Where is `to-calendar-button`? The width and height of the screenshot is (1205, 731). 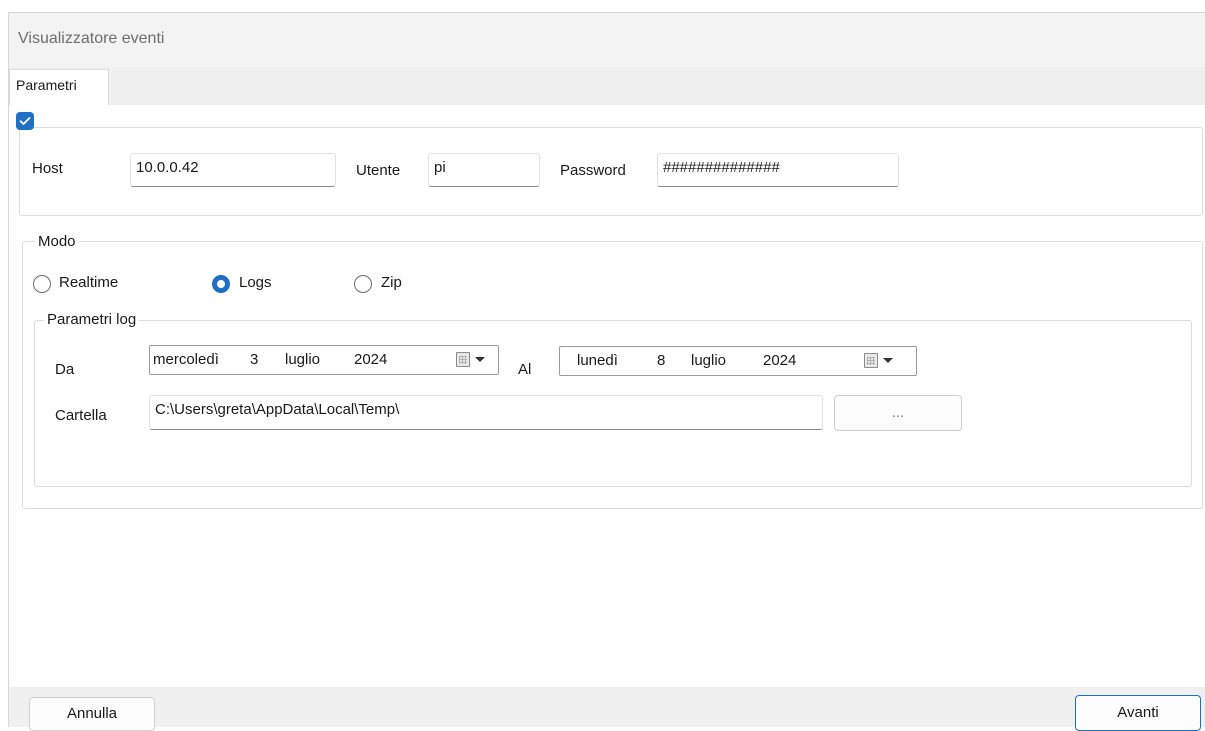
to-calendar-button is located at coordinates (881, 361).